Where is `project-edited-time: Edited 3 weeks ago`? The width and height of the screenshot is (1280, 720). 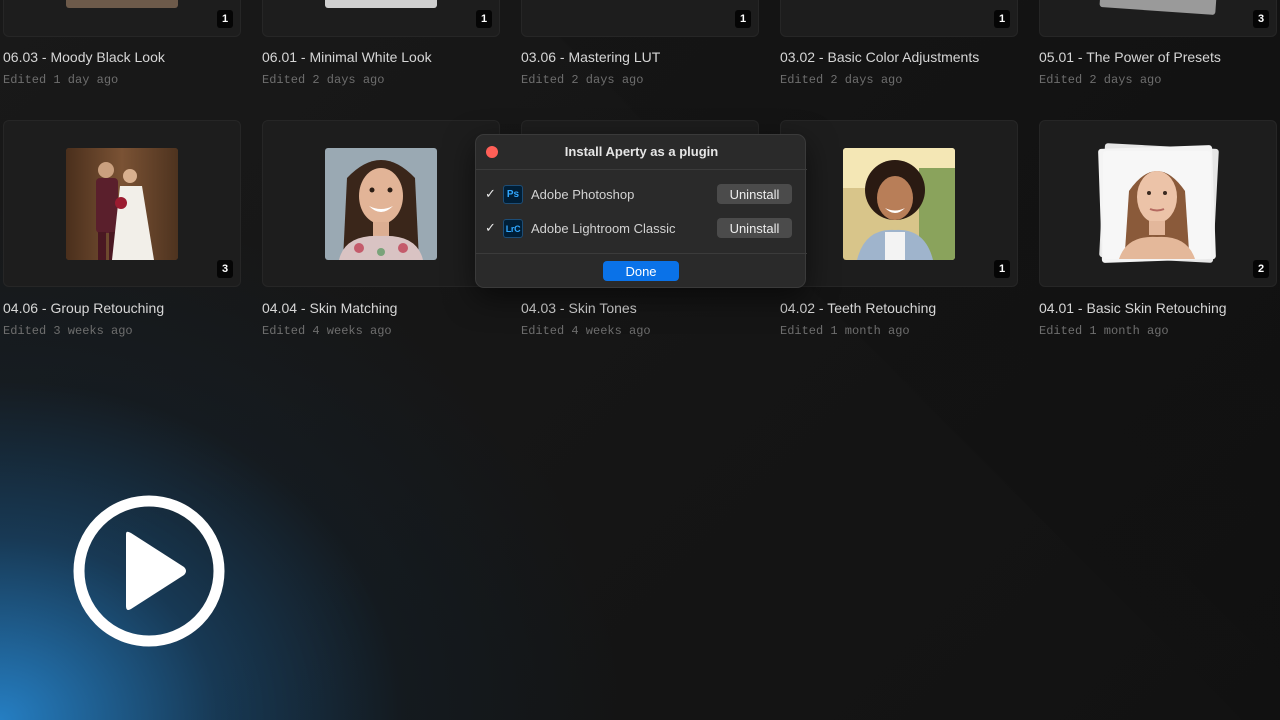
project-edited-time: Edited 3 weeks ago is located at coordinates (68, 331).